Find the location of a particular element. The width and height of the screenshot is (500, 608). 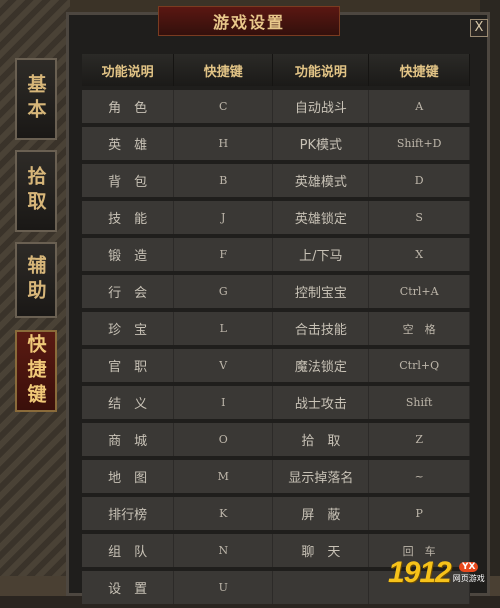

hotkey-cell: C is located at coordinates (224, 106).